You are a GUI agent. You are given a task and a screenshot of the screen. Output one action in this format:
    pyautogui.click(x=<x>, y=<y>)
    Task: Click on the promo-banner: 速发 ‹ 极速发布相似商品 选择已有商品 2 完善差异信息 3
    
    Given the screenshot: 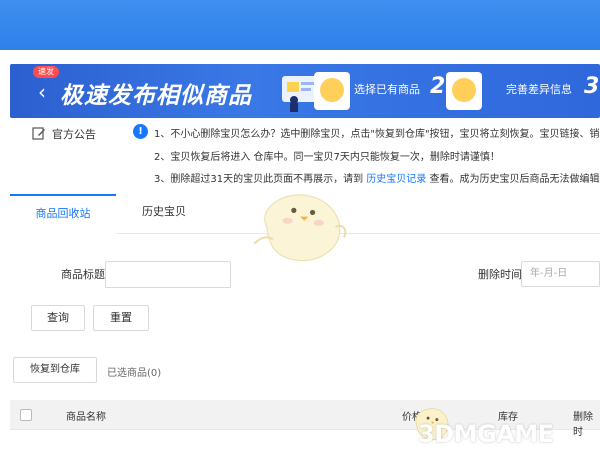 What is the action you would take?
    pyautogui.click(x=305, y=91)
    